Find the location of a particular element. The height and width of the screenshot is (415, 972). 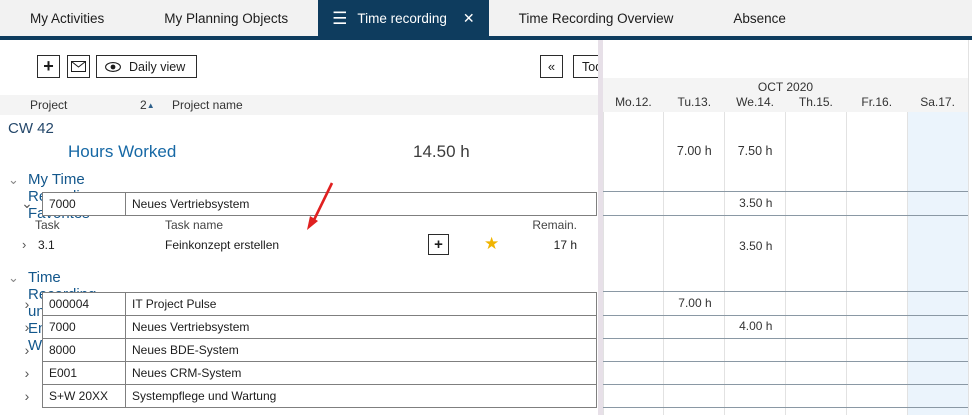

favorite-project-cells: 3.50 h is located at coordinates (785, 203).